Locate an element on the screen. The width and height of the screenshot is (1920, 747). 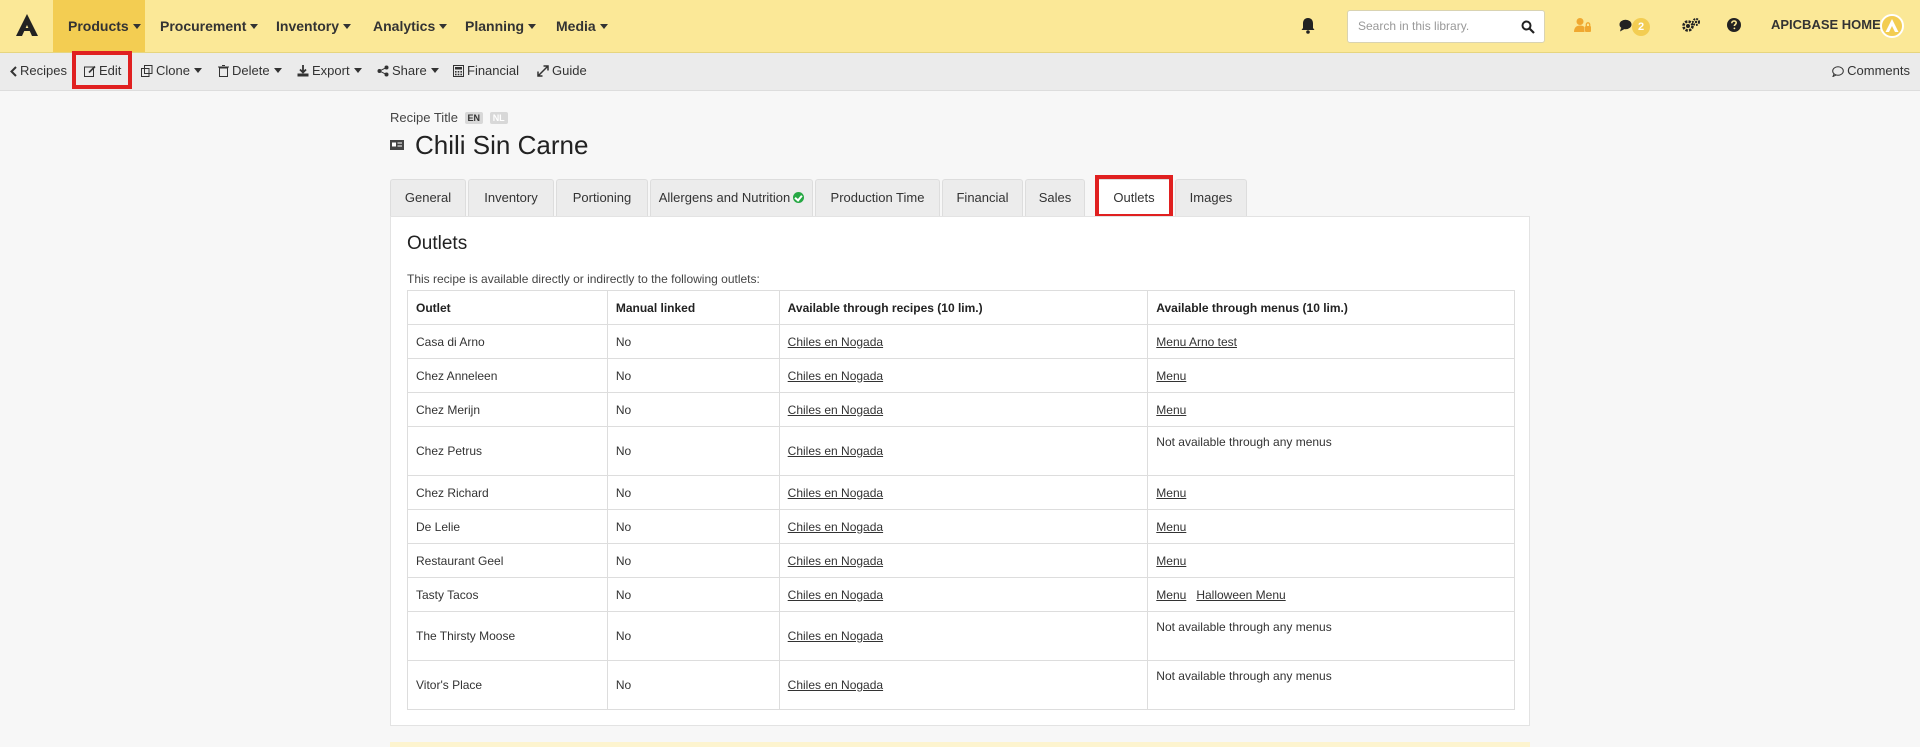
apicbase-logo-icon is located at coordinates (27, 25).